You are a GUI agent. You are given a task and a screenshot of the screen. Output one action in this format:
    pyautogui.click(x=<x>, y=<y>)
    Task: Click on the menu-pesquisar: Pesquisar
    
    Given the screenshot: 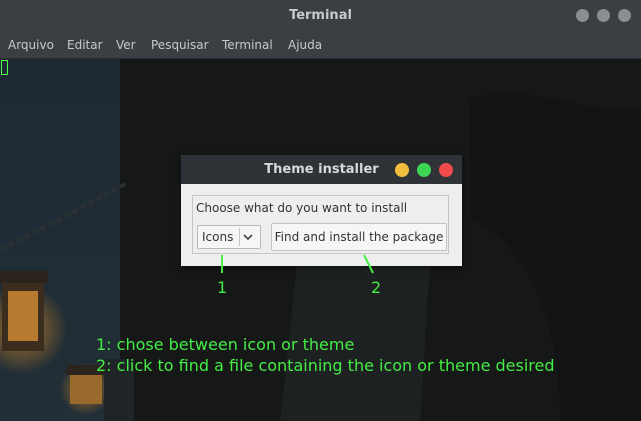 What is the action you would take?
    pyautogui.click(x=180, y=45)
    